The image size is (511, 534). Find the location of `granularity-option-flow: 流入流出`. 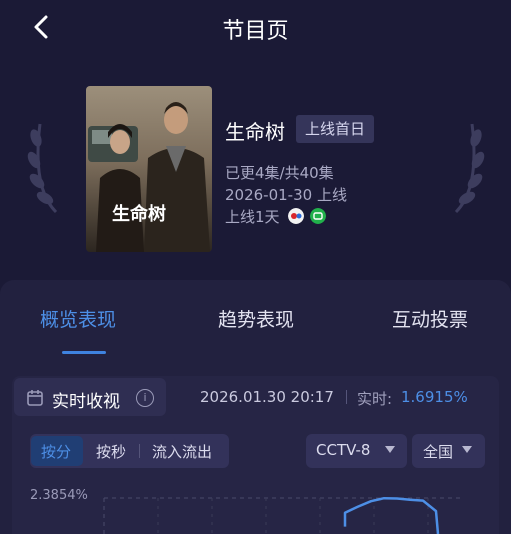

granularity-option-flow: 流入流出 is located at coordinates (182, 451).